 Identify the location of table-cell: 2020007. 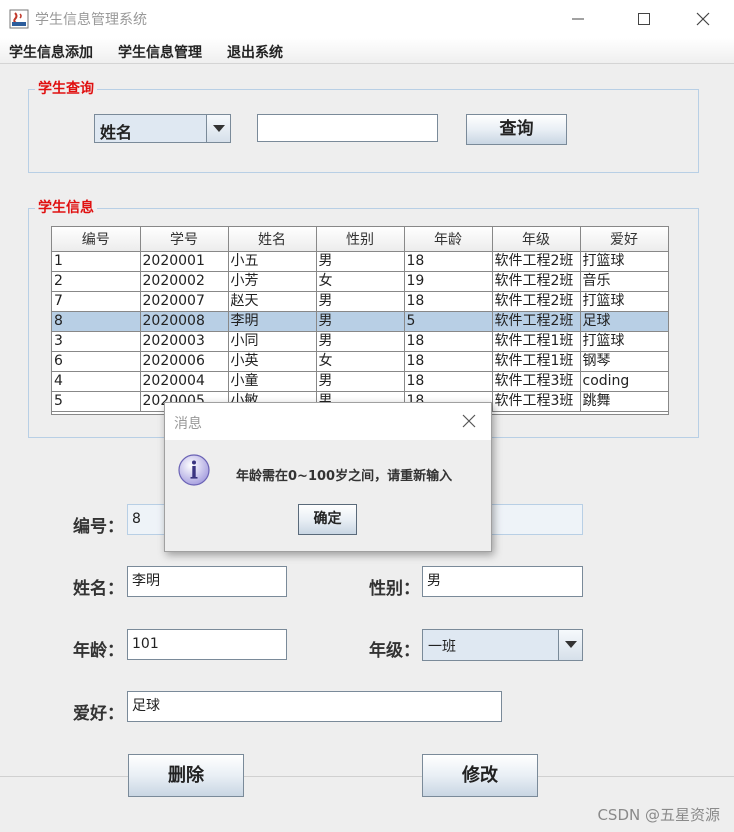
(184, 301).